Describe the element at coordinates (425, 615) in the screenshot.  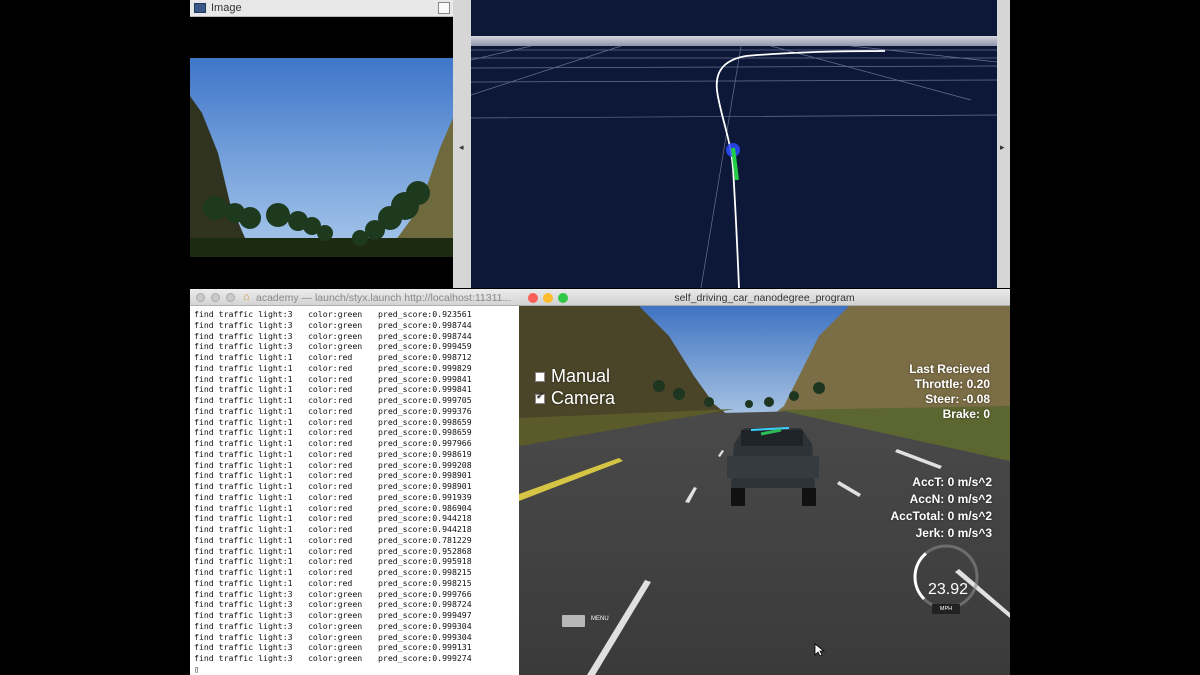
I see `terminal-line-score: pred_score:0.999497` at that location.